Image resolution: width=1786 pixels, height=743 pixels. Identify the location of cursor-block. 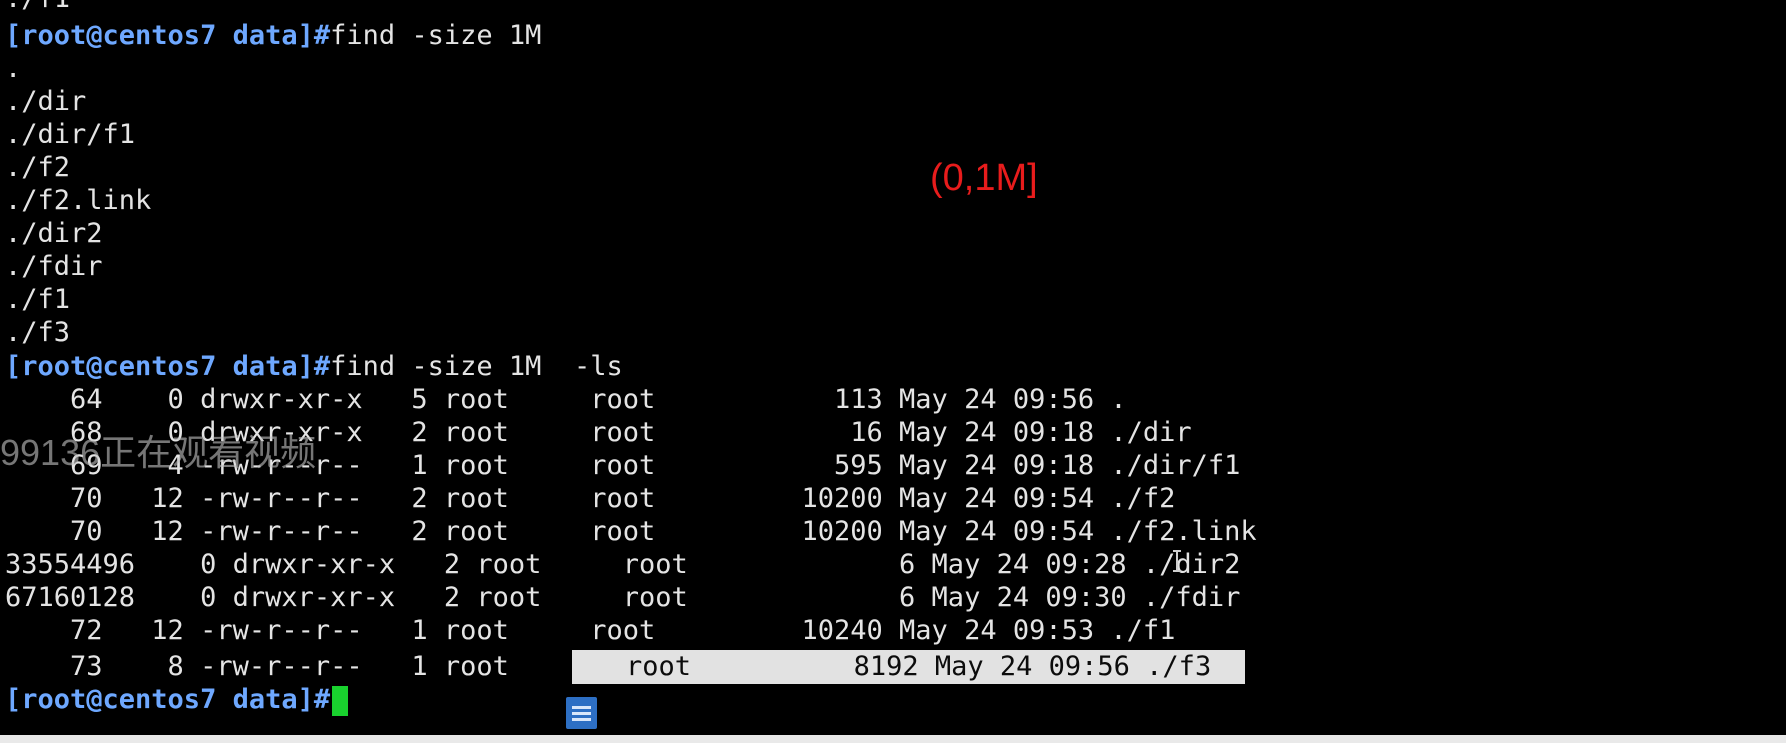
(340, 700).